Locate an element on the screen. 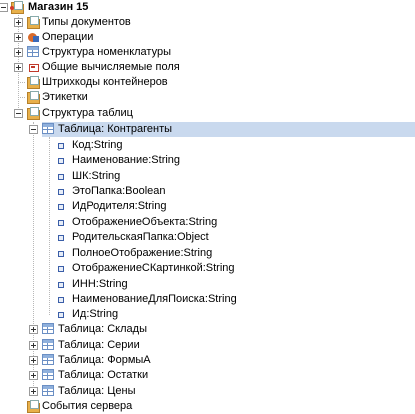 Image resolution: width=415 pixels, height=414 pixels. calculated-fields-icon is located at coordinates (33, 67).